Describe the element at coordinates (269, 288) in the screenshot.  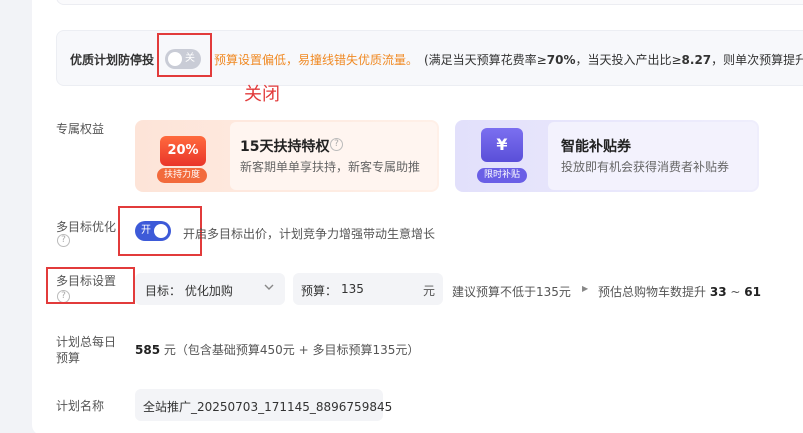
I see `chevron-down-icon` at that location.